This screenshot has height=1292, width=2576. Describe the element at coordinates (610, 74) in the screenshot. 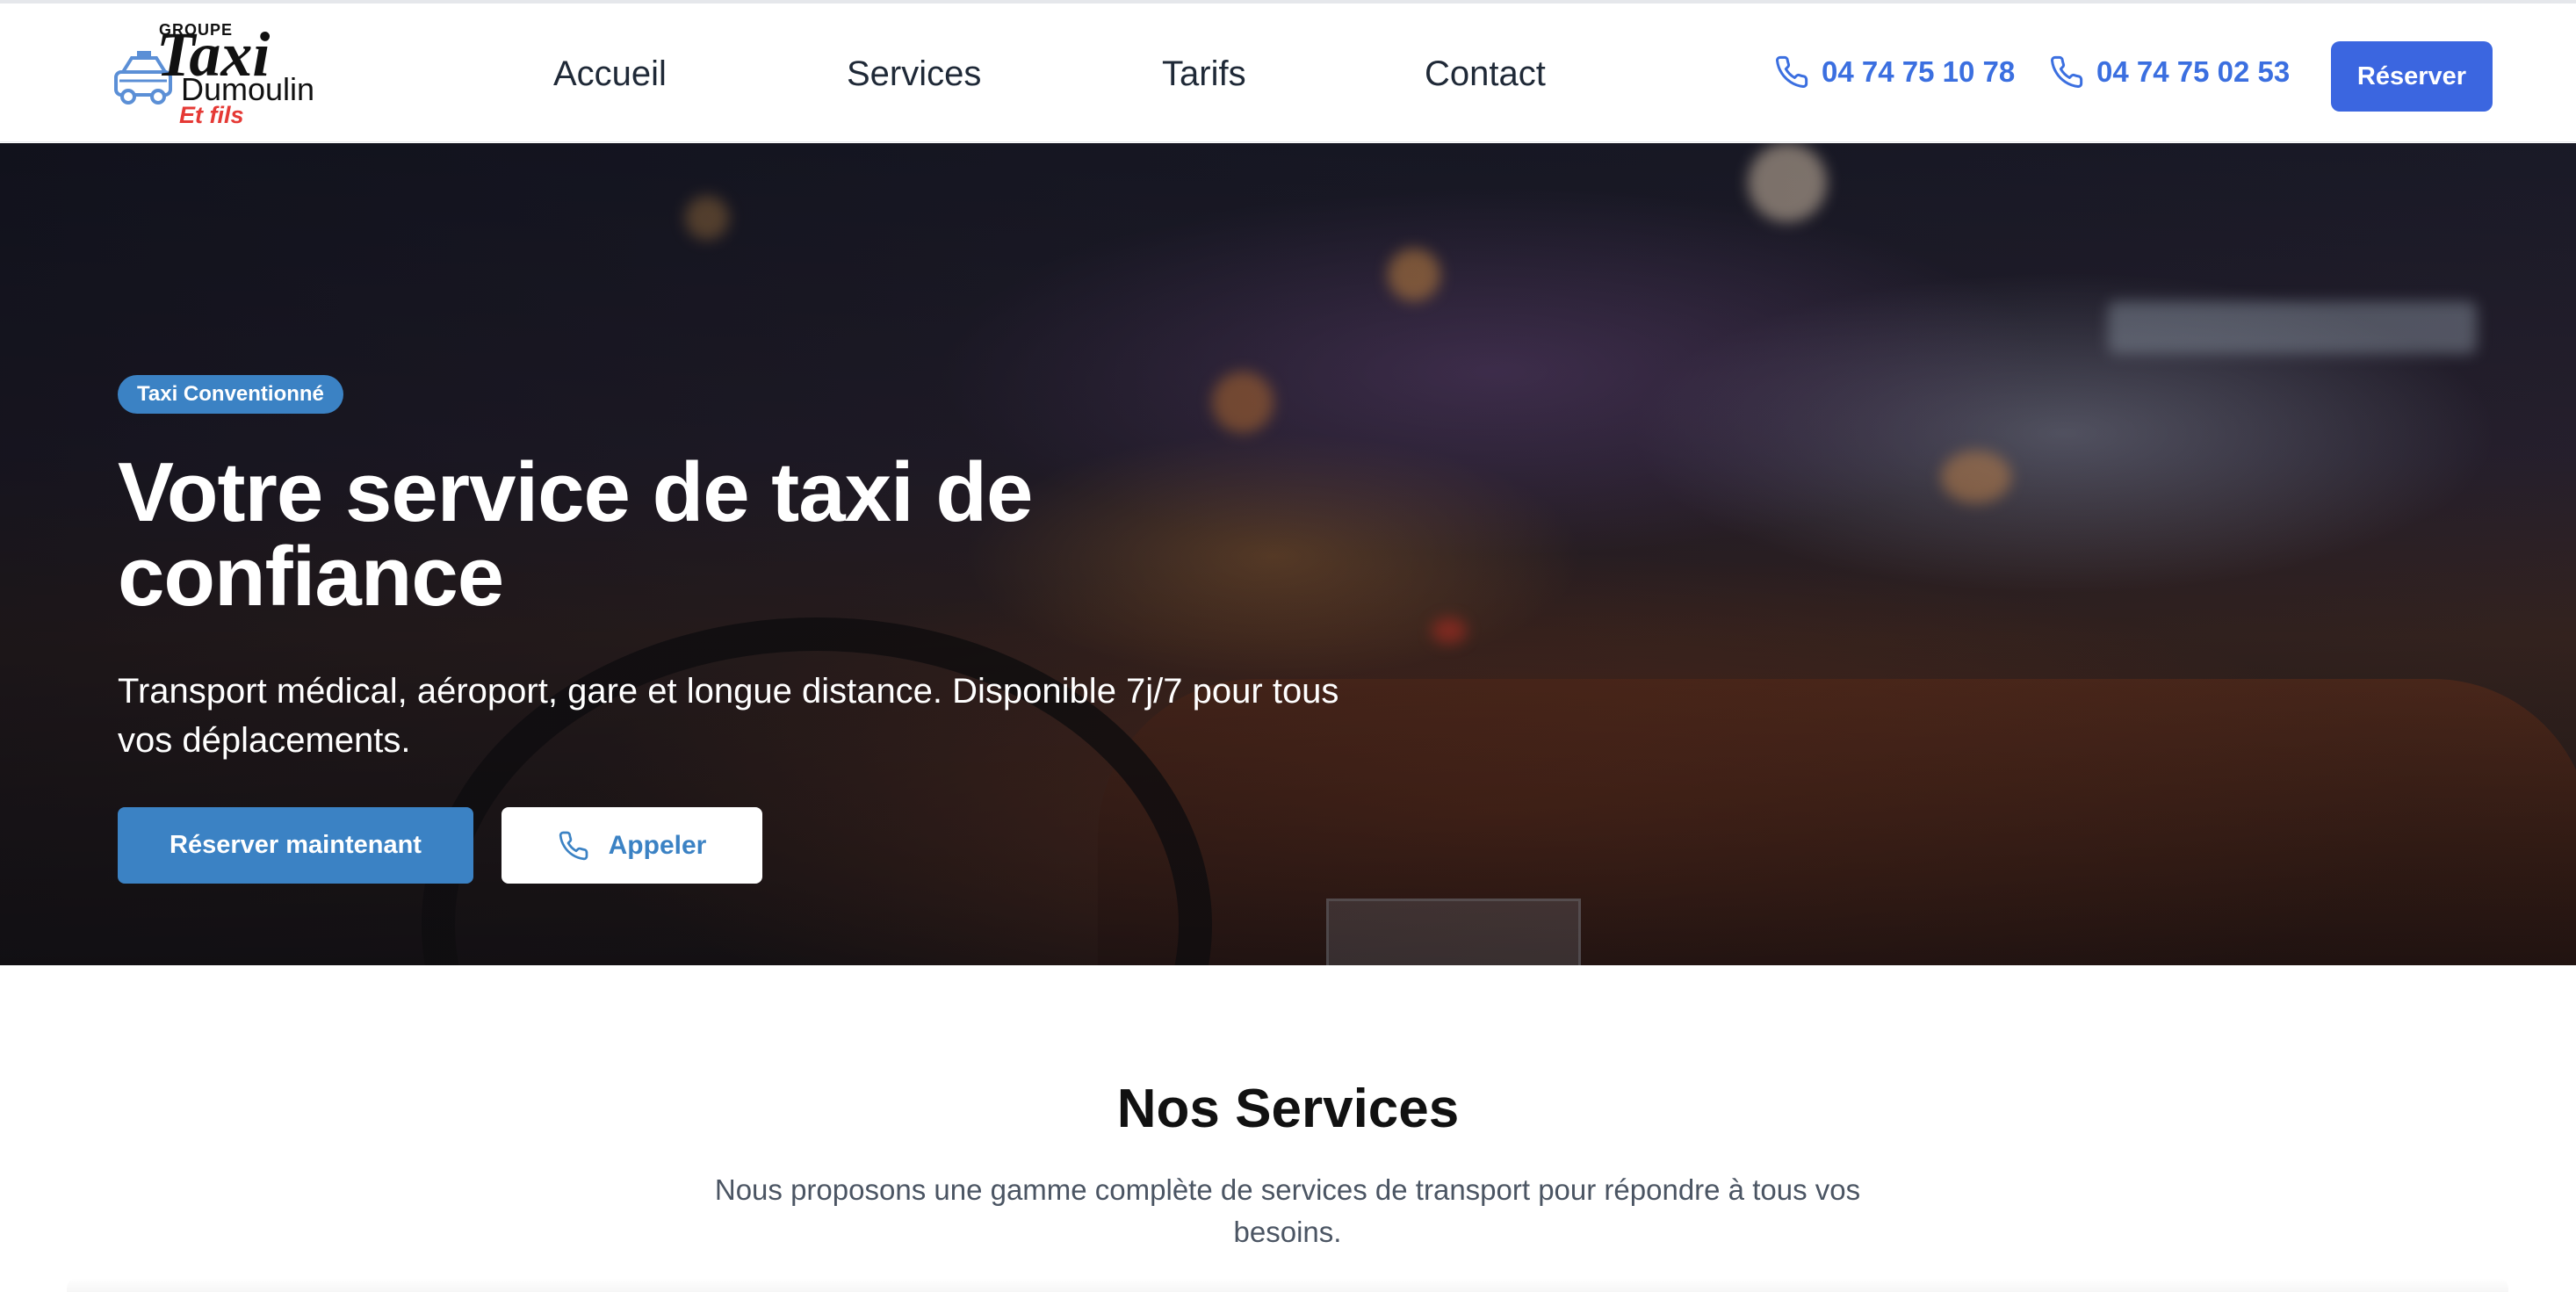

I see `nav-item-accueil: Accueil` at that location.